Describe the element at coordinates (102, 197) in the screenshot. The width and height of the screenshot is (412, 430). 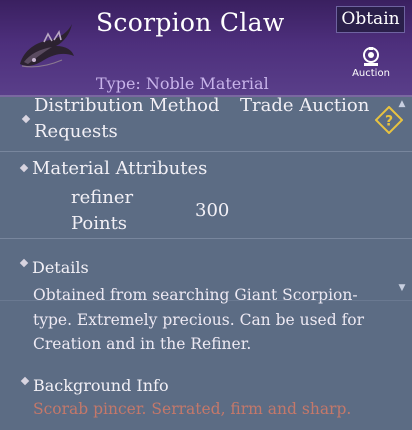
I see `stat-label-line1: refiner` at that location.